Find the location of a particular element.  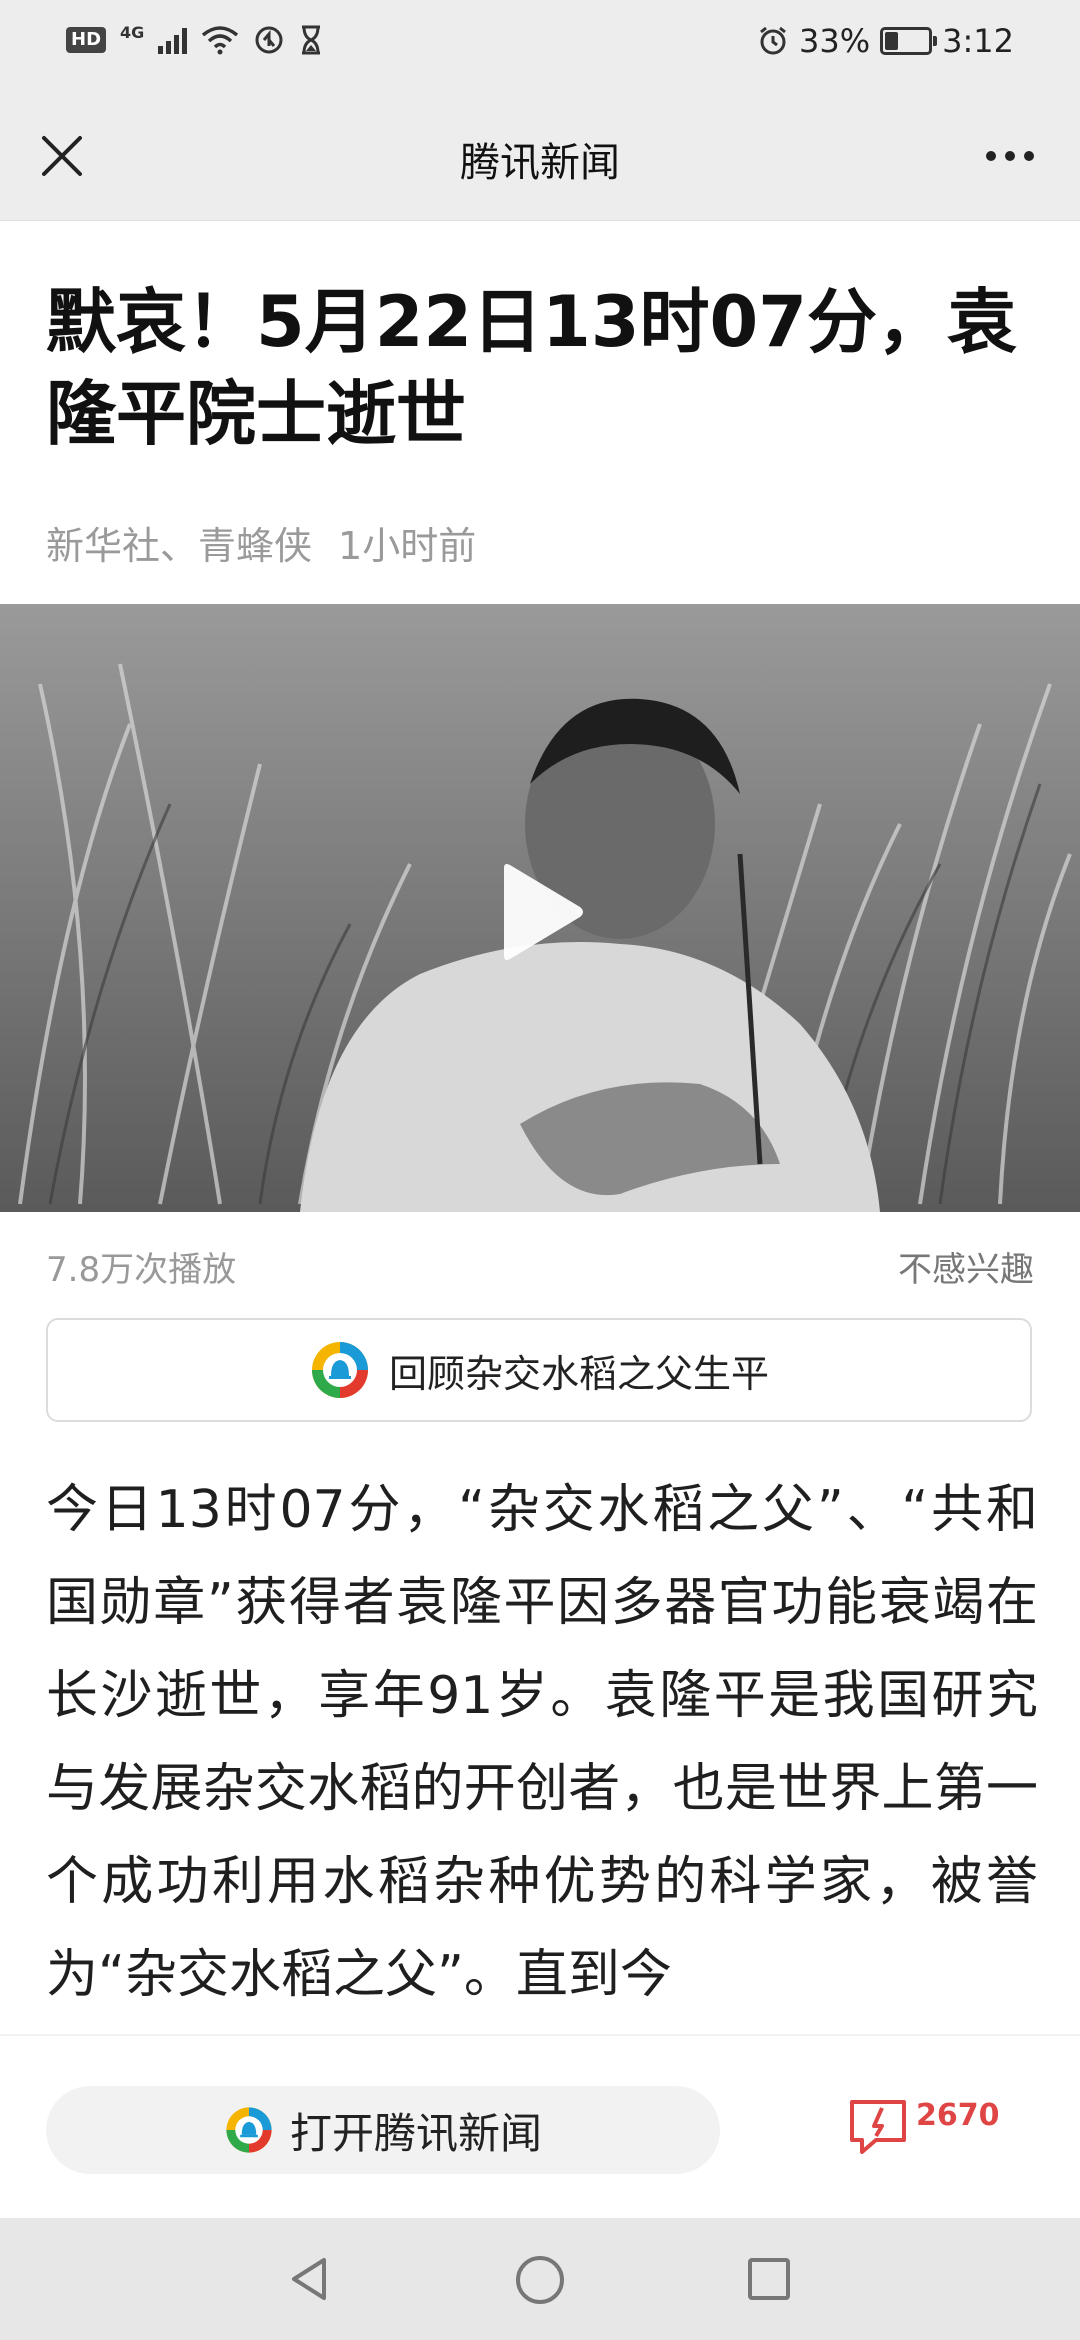

status-right: 33% 3:12 is located at coordinates (885, 41).